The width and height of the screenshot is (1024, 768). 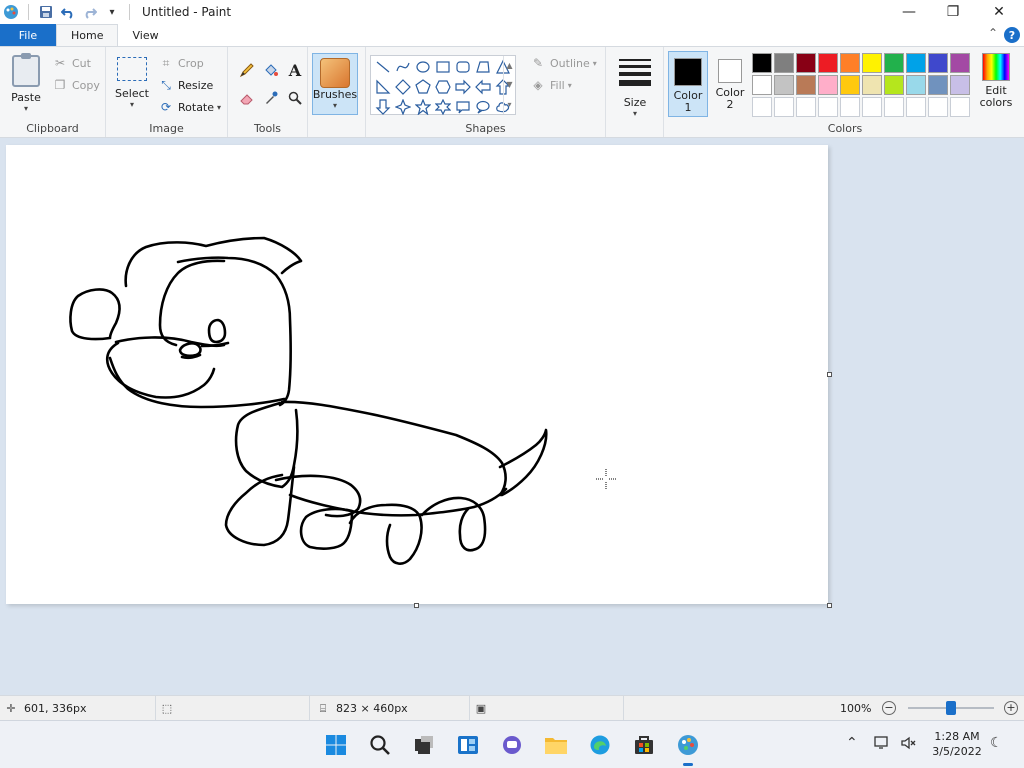 What do you see at coordinates (383, 67) in the screenshot?
I see `line-shape-icon` at bounding box center [383, 67].